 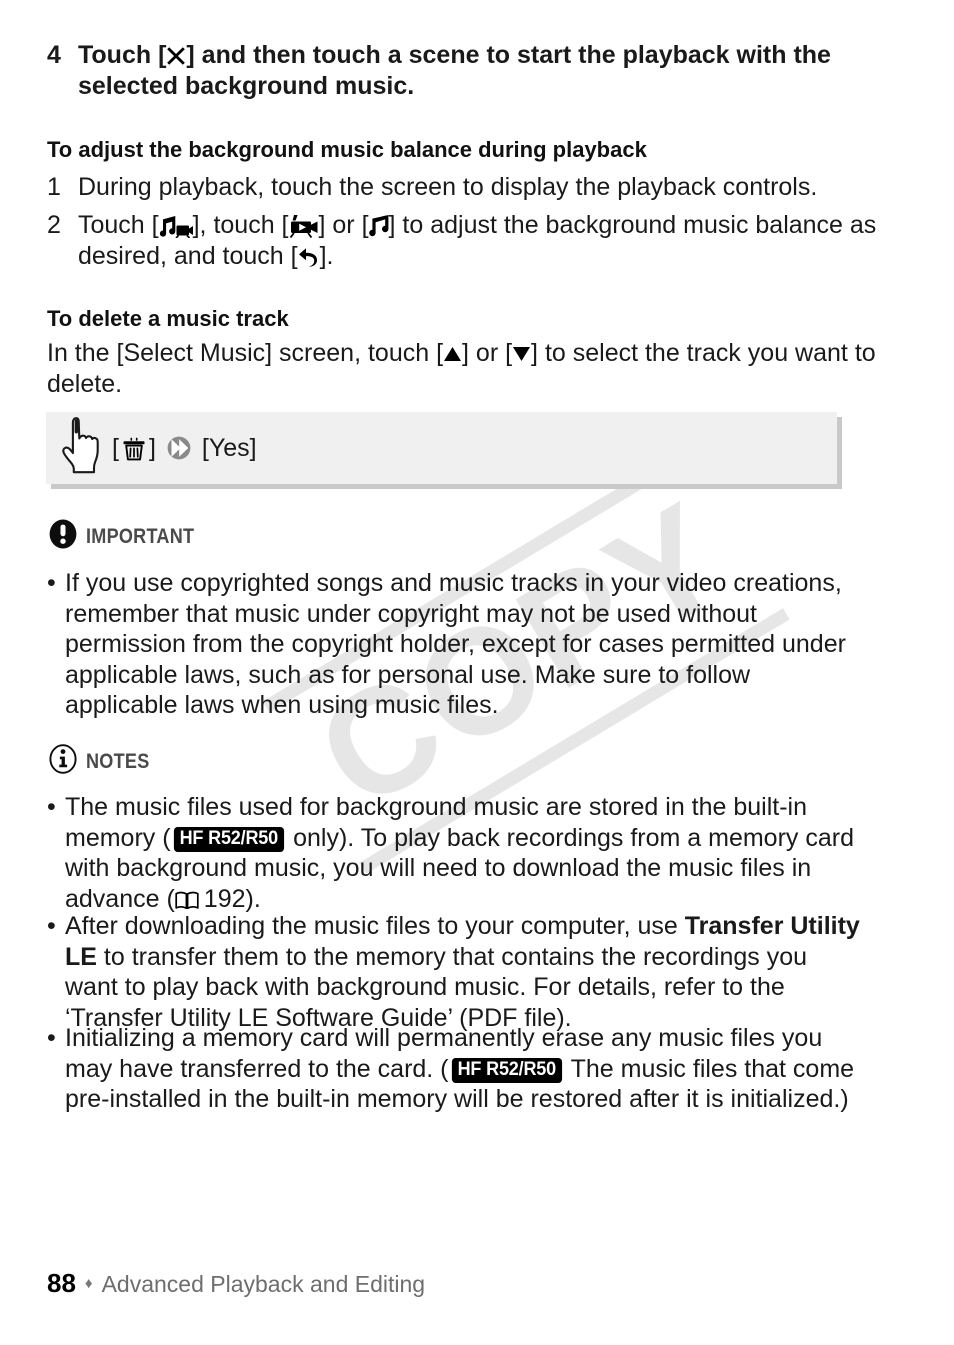 What do you see at coordinates (452, 354) in the screenshot?
I see `triangle-up-icon` at bounding box center [452, 354].